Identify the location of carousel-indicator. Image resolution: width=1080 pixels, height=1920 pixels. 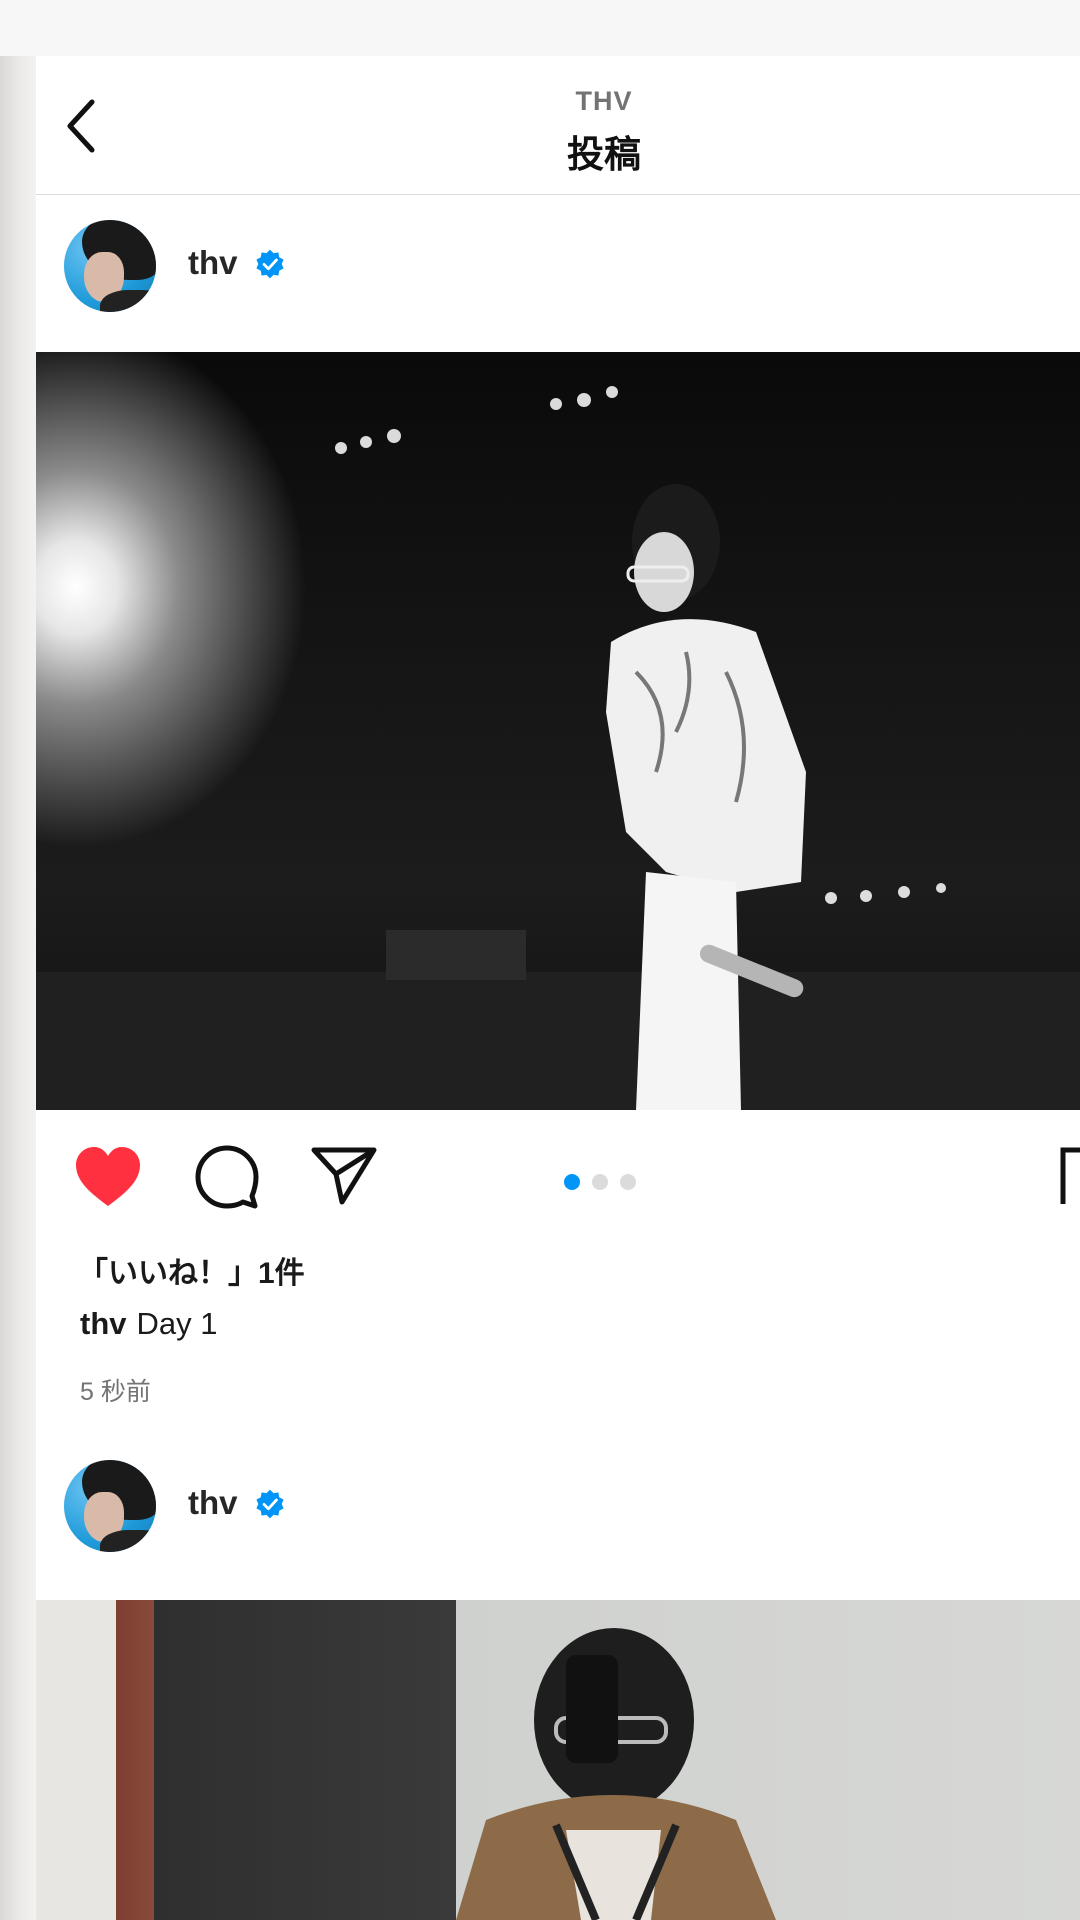
(600, 1182).